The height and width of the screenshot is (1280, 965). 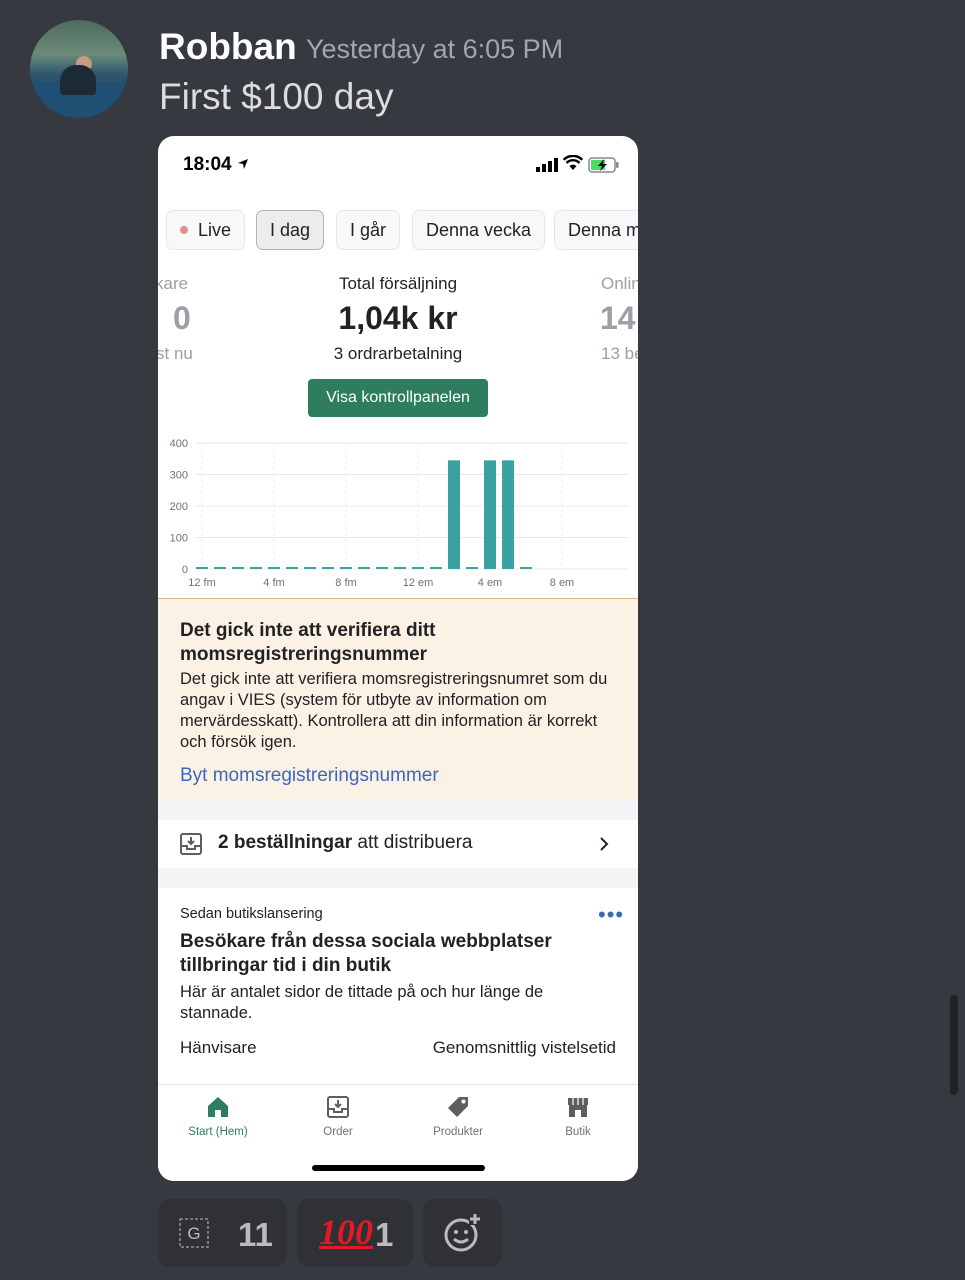 I want to click on card-eyebrow: Sedan butikslansering, so click(x=251, y=914).